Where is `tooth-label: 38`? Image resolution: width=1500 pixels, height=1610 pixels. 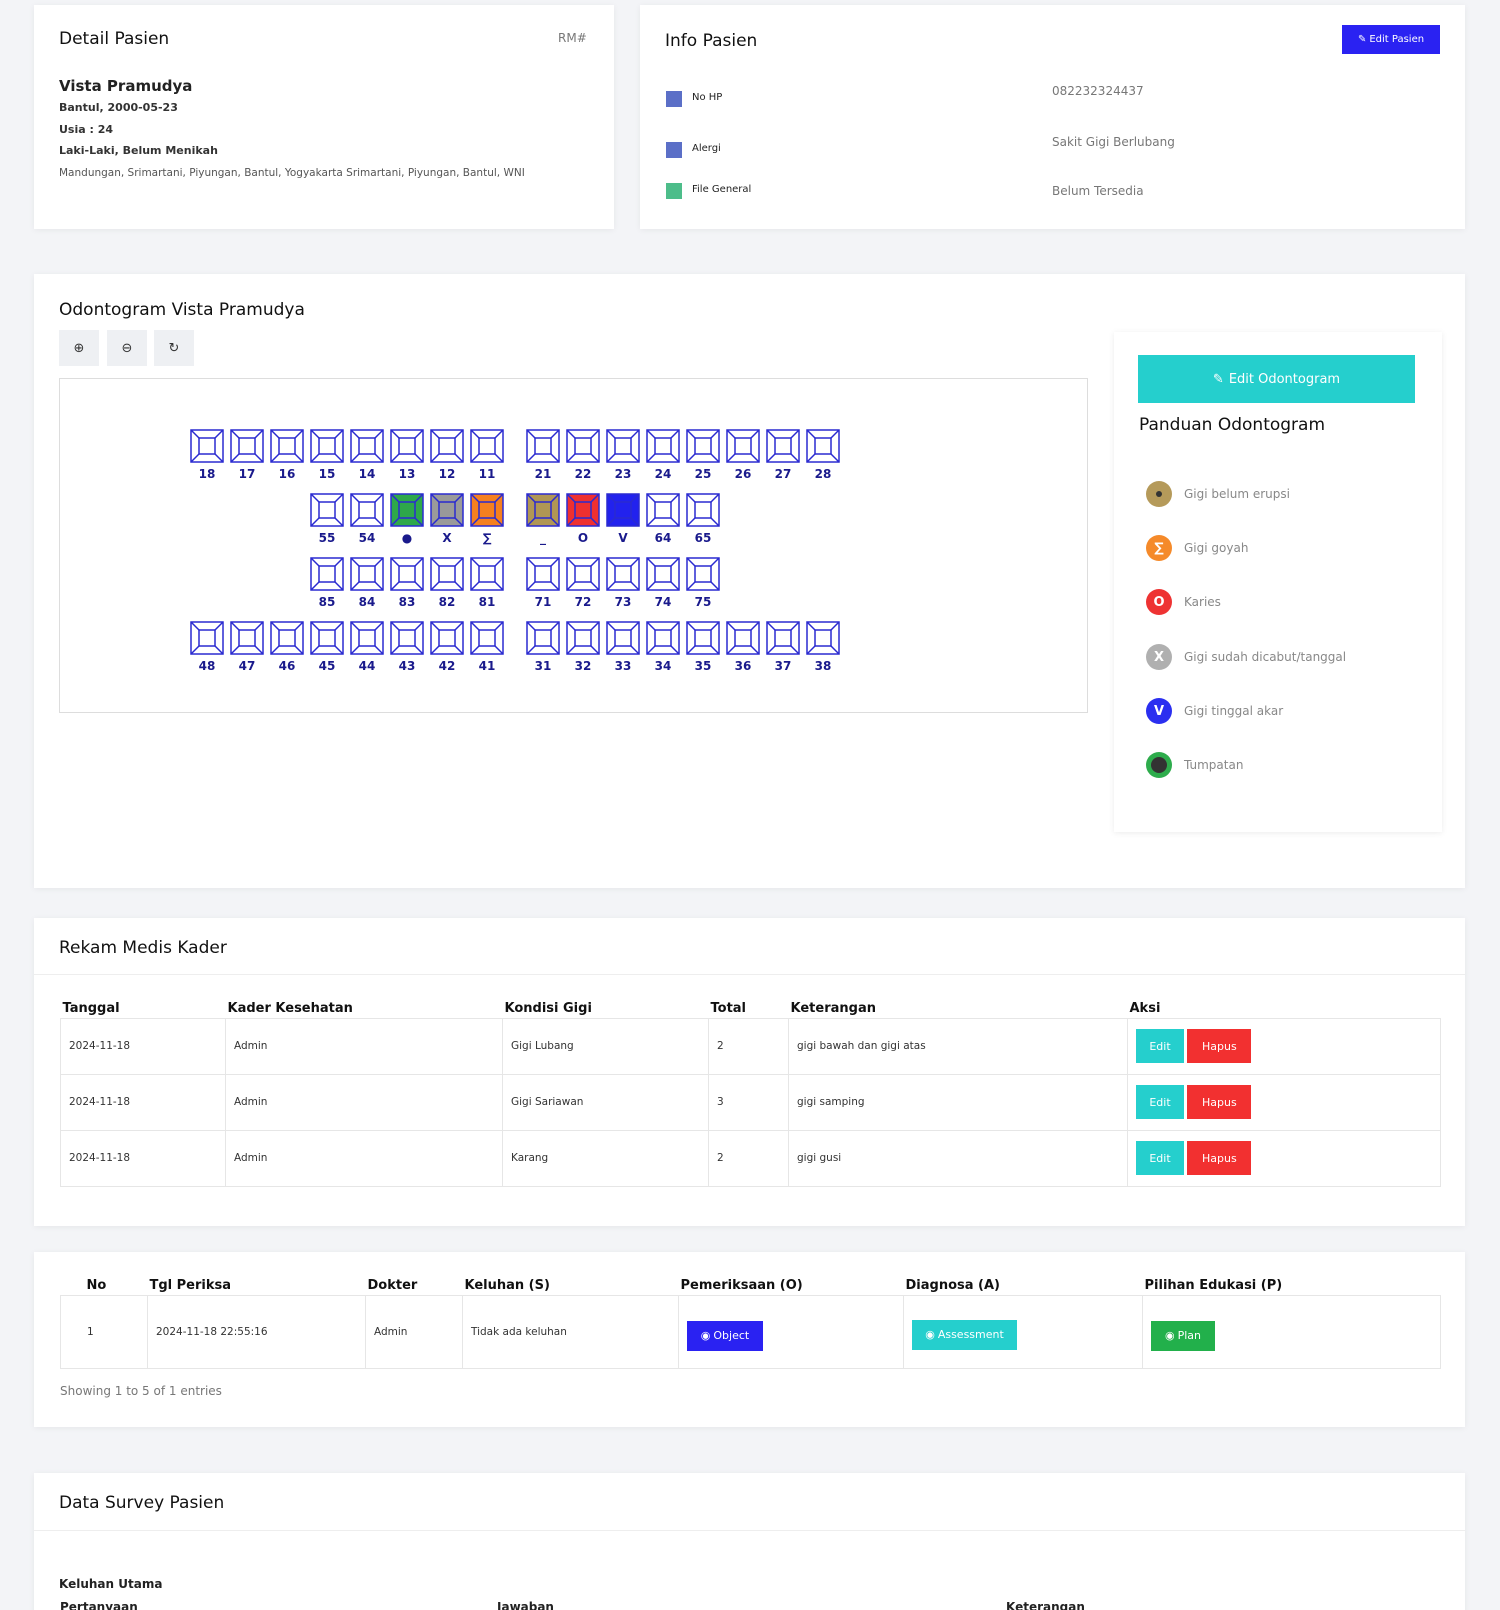
tooth-label: 38 is located at coordinates (823, 666).